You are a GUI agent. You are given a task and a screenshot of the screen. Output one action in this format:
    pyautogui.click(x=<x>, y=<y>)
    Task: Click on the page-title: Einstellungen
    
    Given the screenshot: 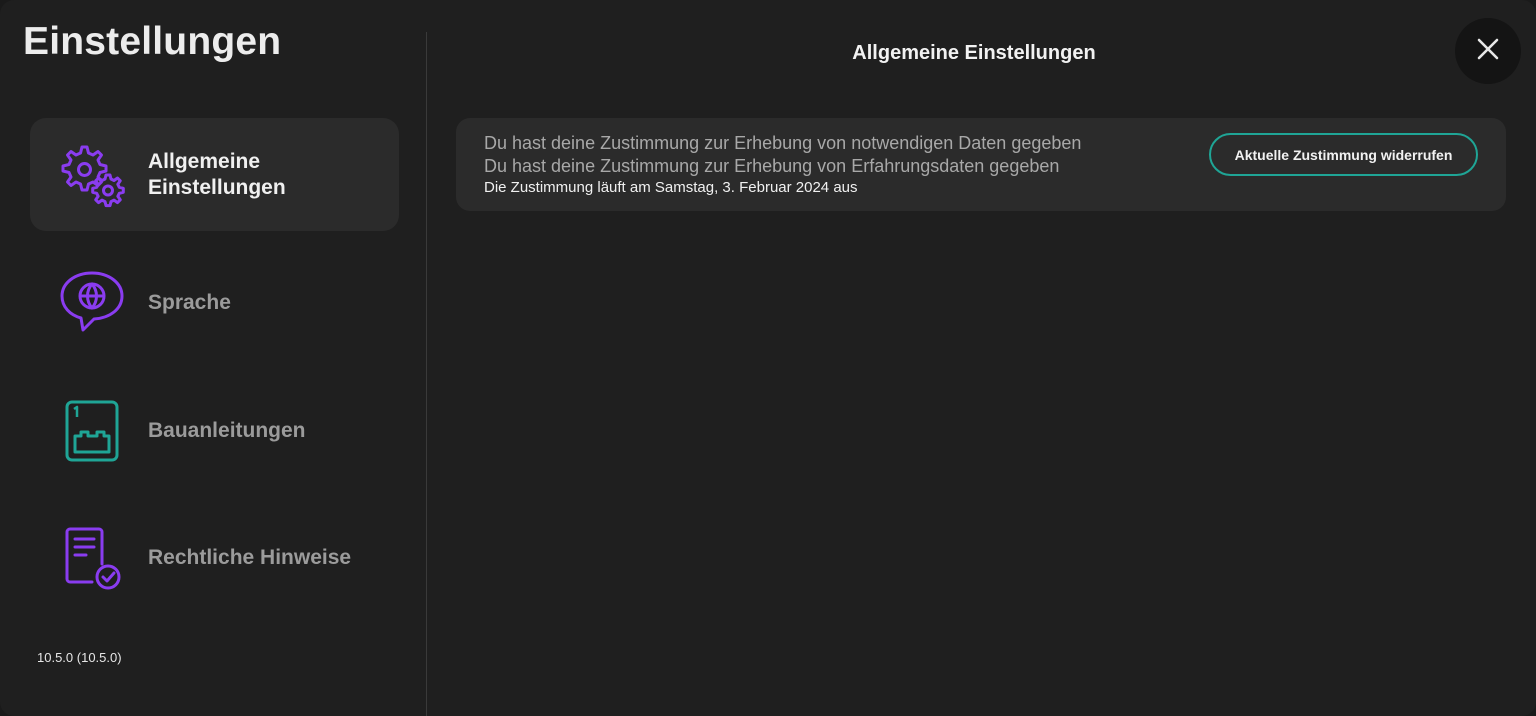 What is the action you would take?
    pyautogui.click(x=152, y=41)
    